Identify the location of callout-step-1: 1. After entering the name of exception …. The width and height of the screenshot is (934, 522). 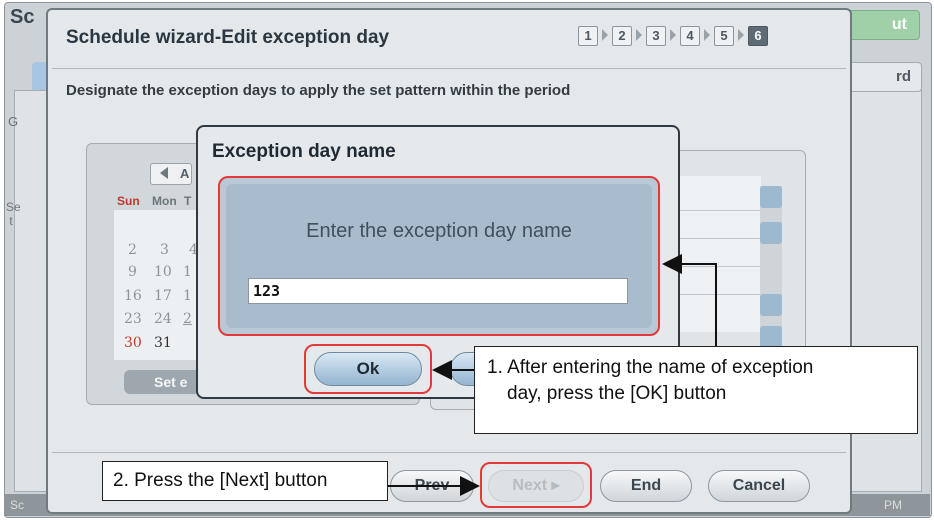
(696, 390).